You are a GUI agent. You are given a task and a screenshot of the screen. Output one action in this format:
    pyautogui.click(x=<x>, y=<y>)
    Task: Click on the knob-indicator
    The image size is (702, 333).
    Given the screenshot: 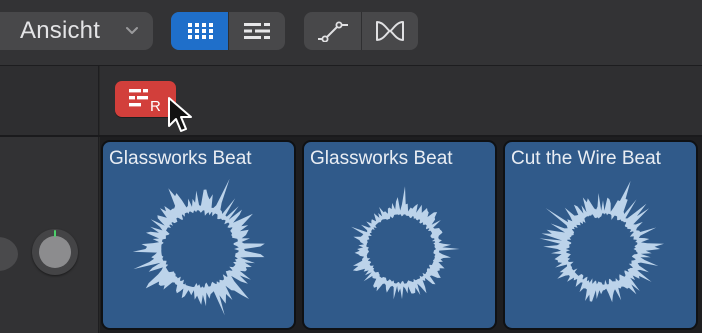 What is the action you would take?
    pyautogui.click(x=55, y=233)
    